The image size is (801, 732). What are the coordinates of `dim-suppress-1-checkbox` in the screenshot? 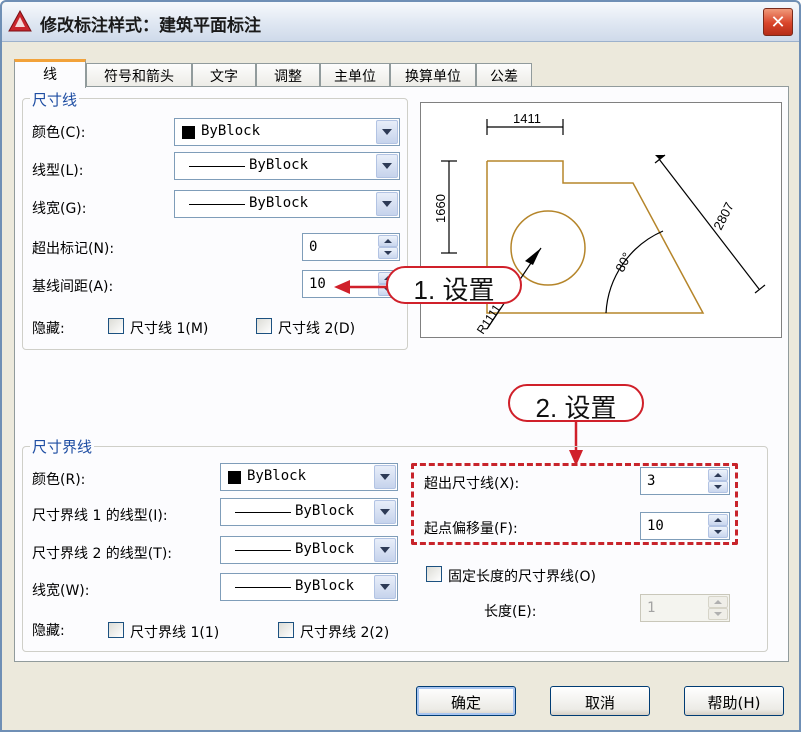 It's located at (116, 326).